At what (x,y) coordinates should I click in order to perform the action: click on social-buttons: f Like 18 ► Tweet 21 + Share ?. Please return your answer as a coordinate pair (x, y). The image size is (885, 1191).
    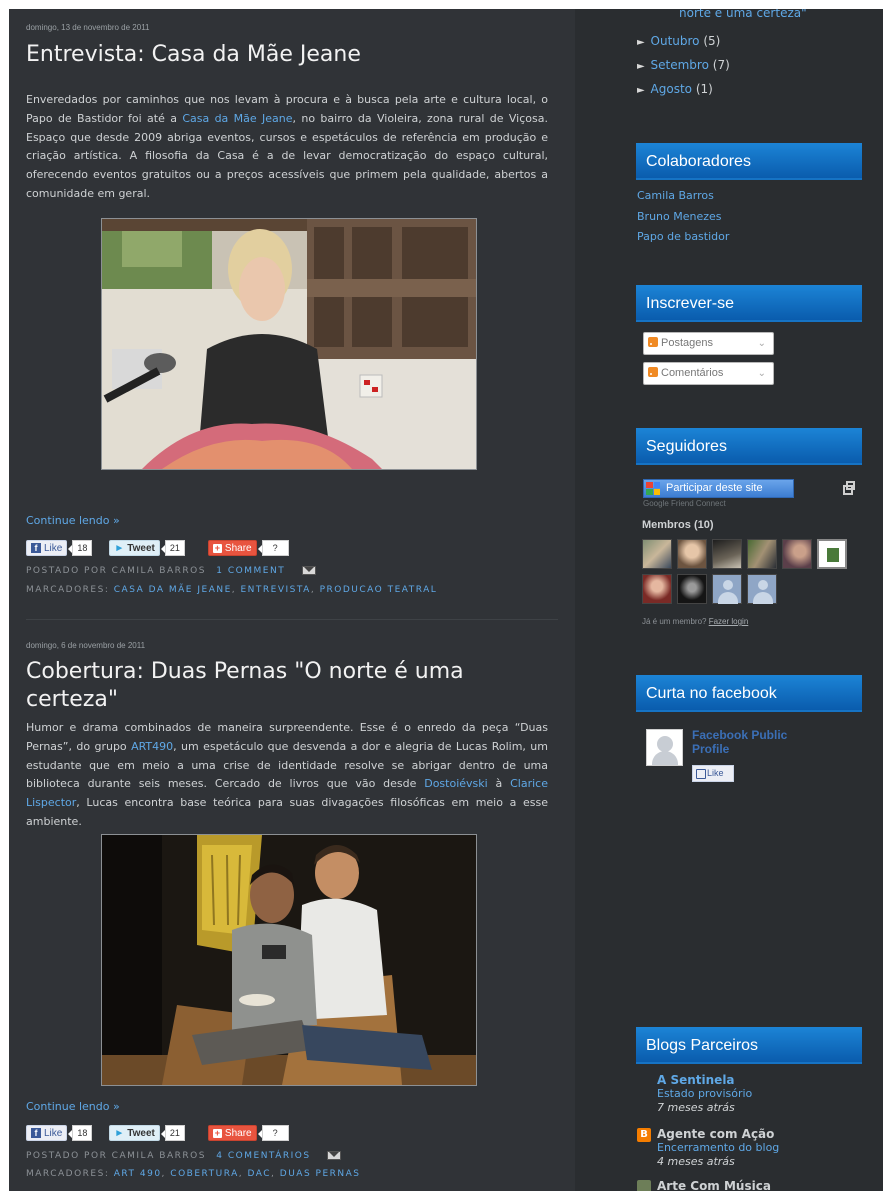
    Looking at the image, I should click on (288, 548).